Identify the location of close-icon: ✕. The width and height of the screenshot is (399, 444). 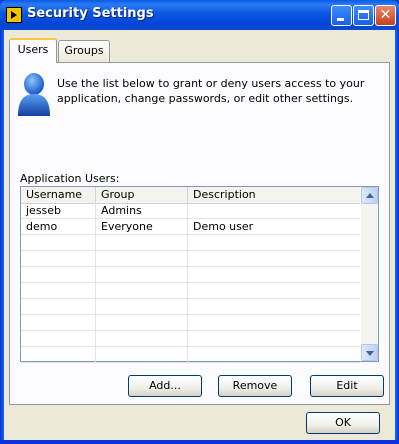
(385, 15).